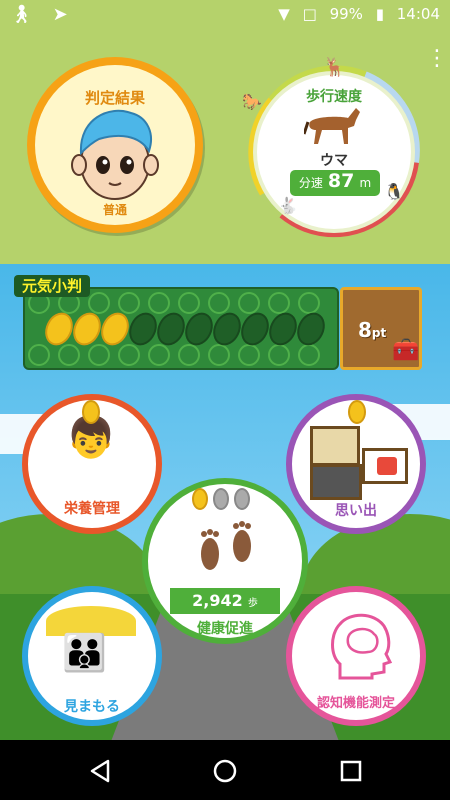 The image size is (450, 800). I want to click on speed-value: 87, so click(341, 181).